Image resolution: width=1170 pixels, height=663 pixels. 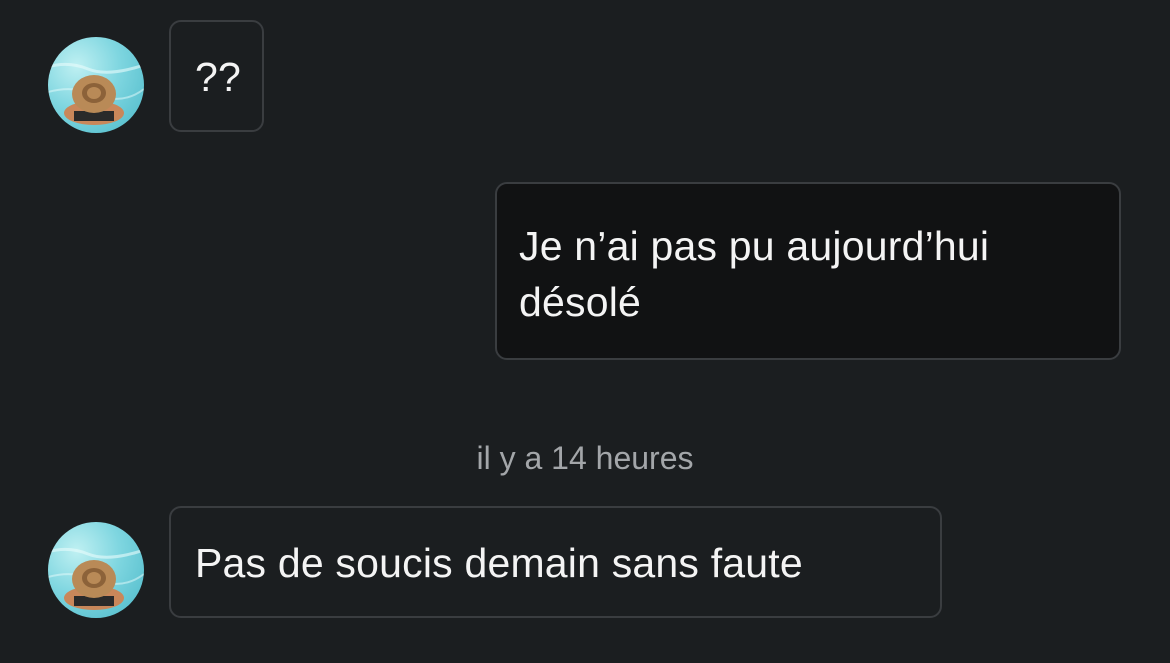 I want to click on message-text: ??, so click(x=218, y=77).